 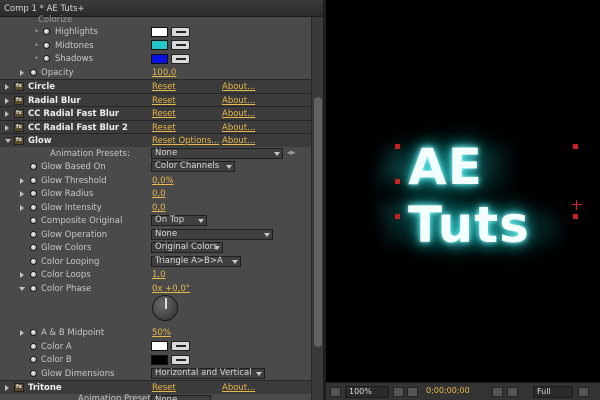 What do you see at coordinates (504, 196) in the screenshot?
I see `glowing-text-layer: AE Tuts` at bounding box center [504, 196].